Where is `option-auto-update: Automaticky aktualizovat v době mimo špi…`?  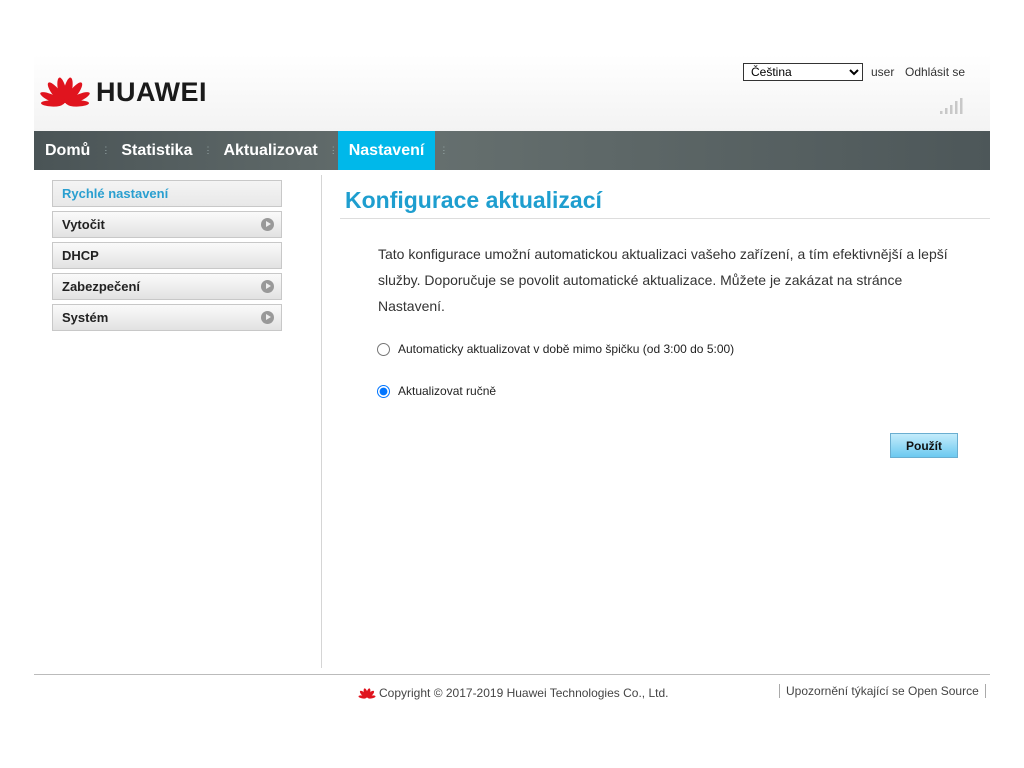 option-auto-update: Automaticky aktualizovat v době mimo špi… is located at coordinates (555, 349).